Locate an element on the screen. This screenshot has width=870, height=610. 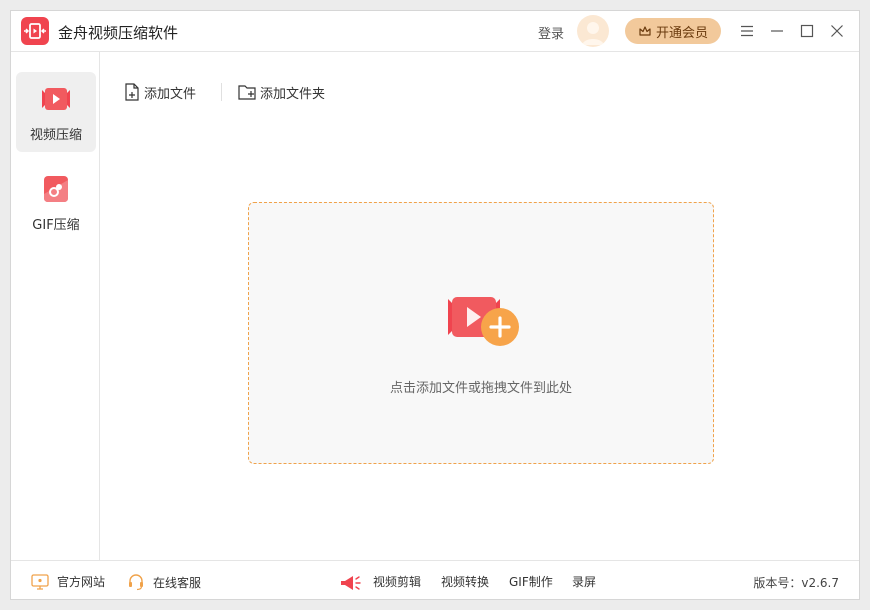
add-folder-label: 添加文件夹 is located at coordinates (293, 94).